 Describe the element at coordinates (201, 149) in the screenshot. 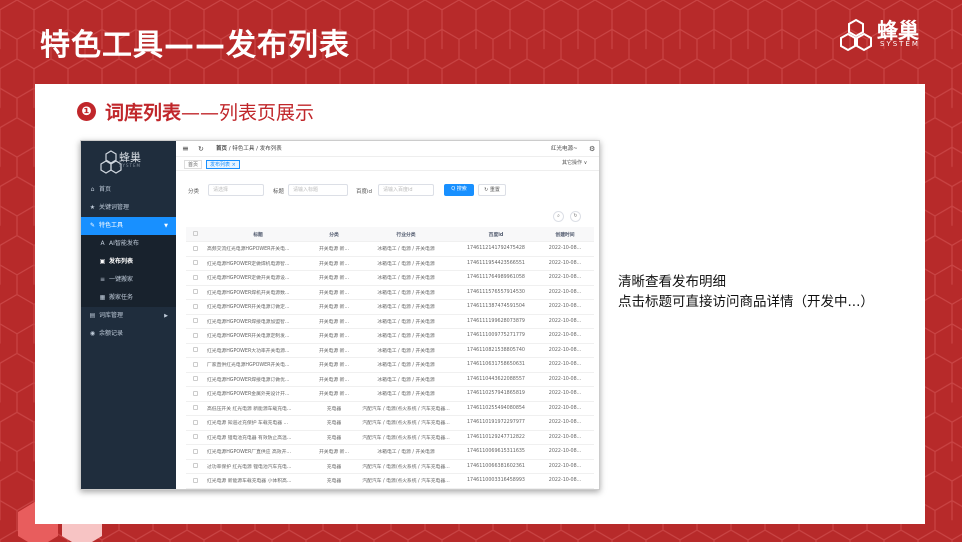

I see `refresh-icon: ↻` at that location.